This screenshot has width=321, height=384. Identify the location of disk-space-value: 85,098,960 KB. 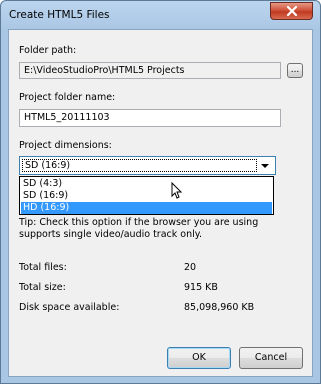
(219, 307).